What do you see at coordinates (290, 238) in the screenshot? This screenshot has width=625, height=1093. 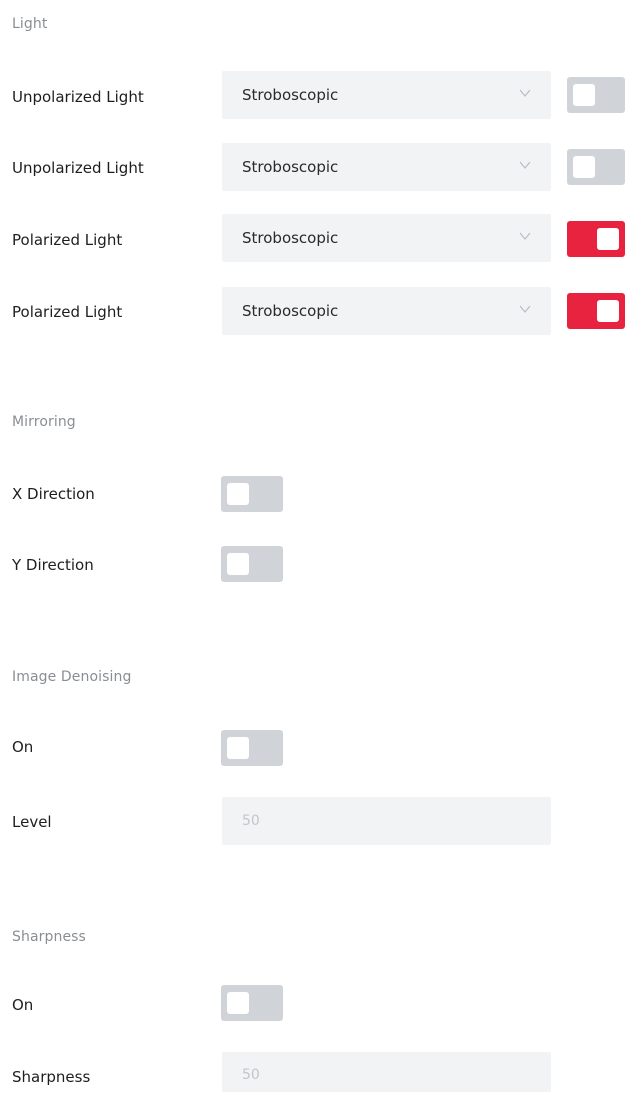 I see `light-row-3-mode-value: Stroboscopic` at bounding box center [290, 238].